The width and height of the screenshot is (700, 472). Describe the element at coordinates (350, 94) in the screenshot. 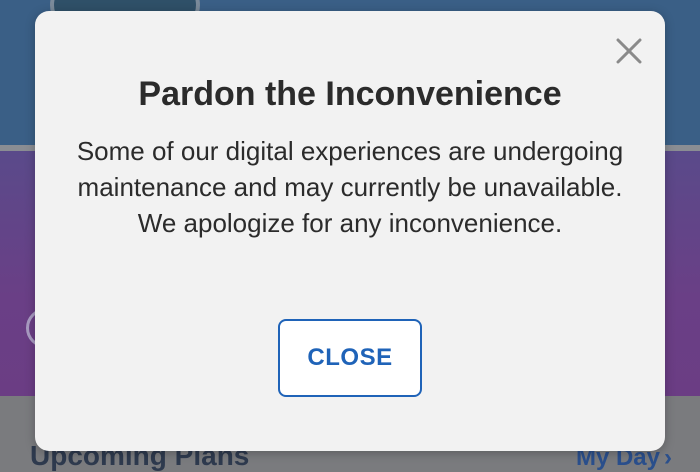

I see `dialog-title: Pardon the Inconvenience` at that location.